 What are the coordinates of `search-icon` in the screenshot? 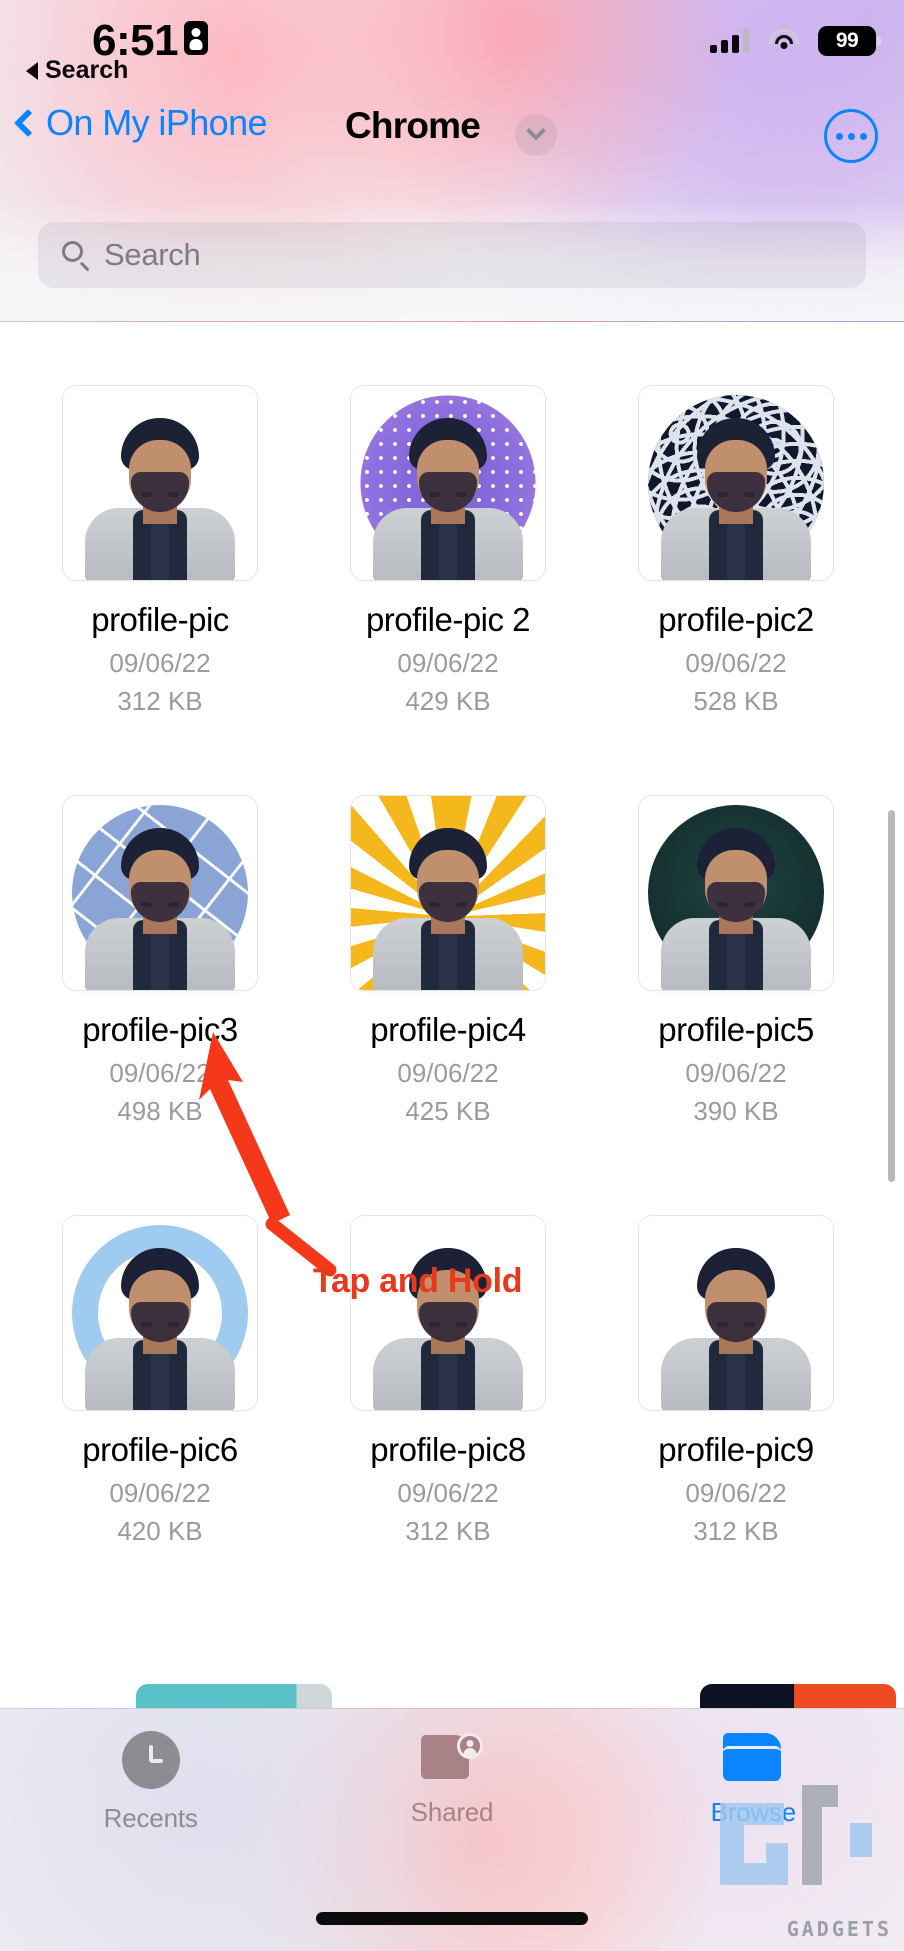 It's located at (76, 256).